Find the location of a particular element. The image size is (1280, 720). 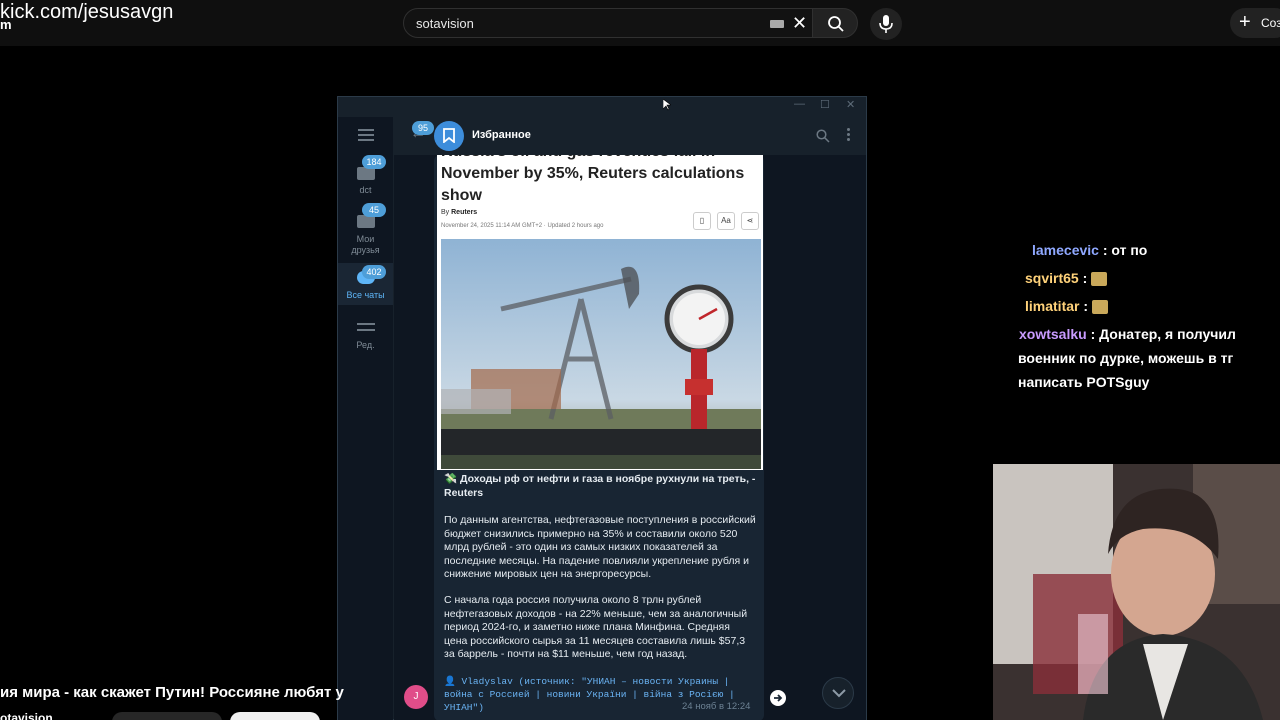

clear-search-icon: ✕ is located at coordinates (799, 23).